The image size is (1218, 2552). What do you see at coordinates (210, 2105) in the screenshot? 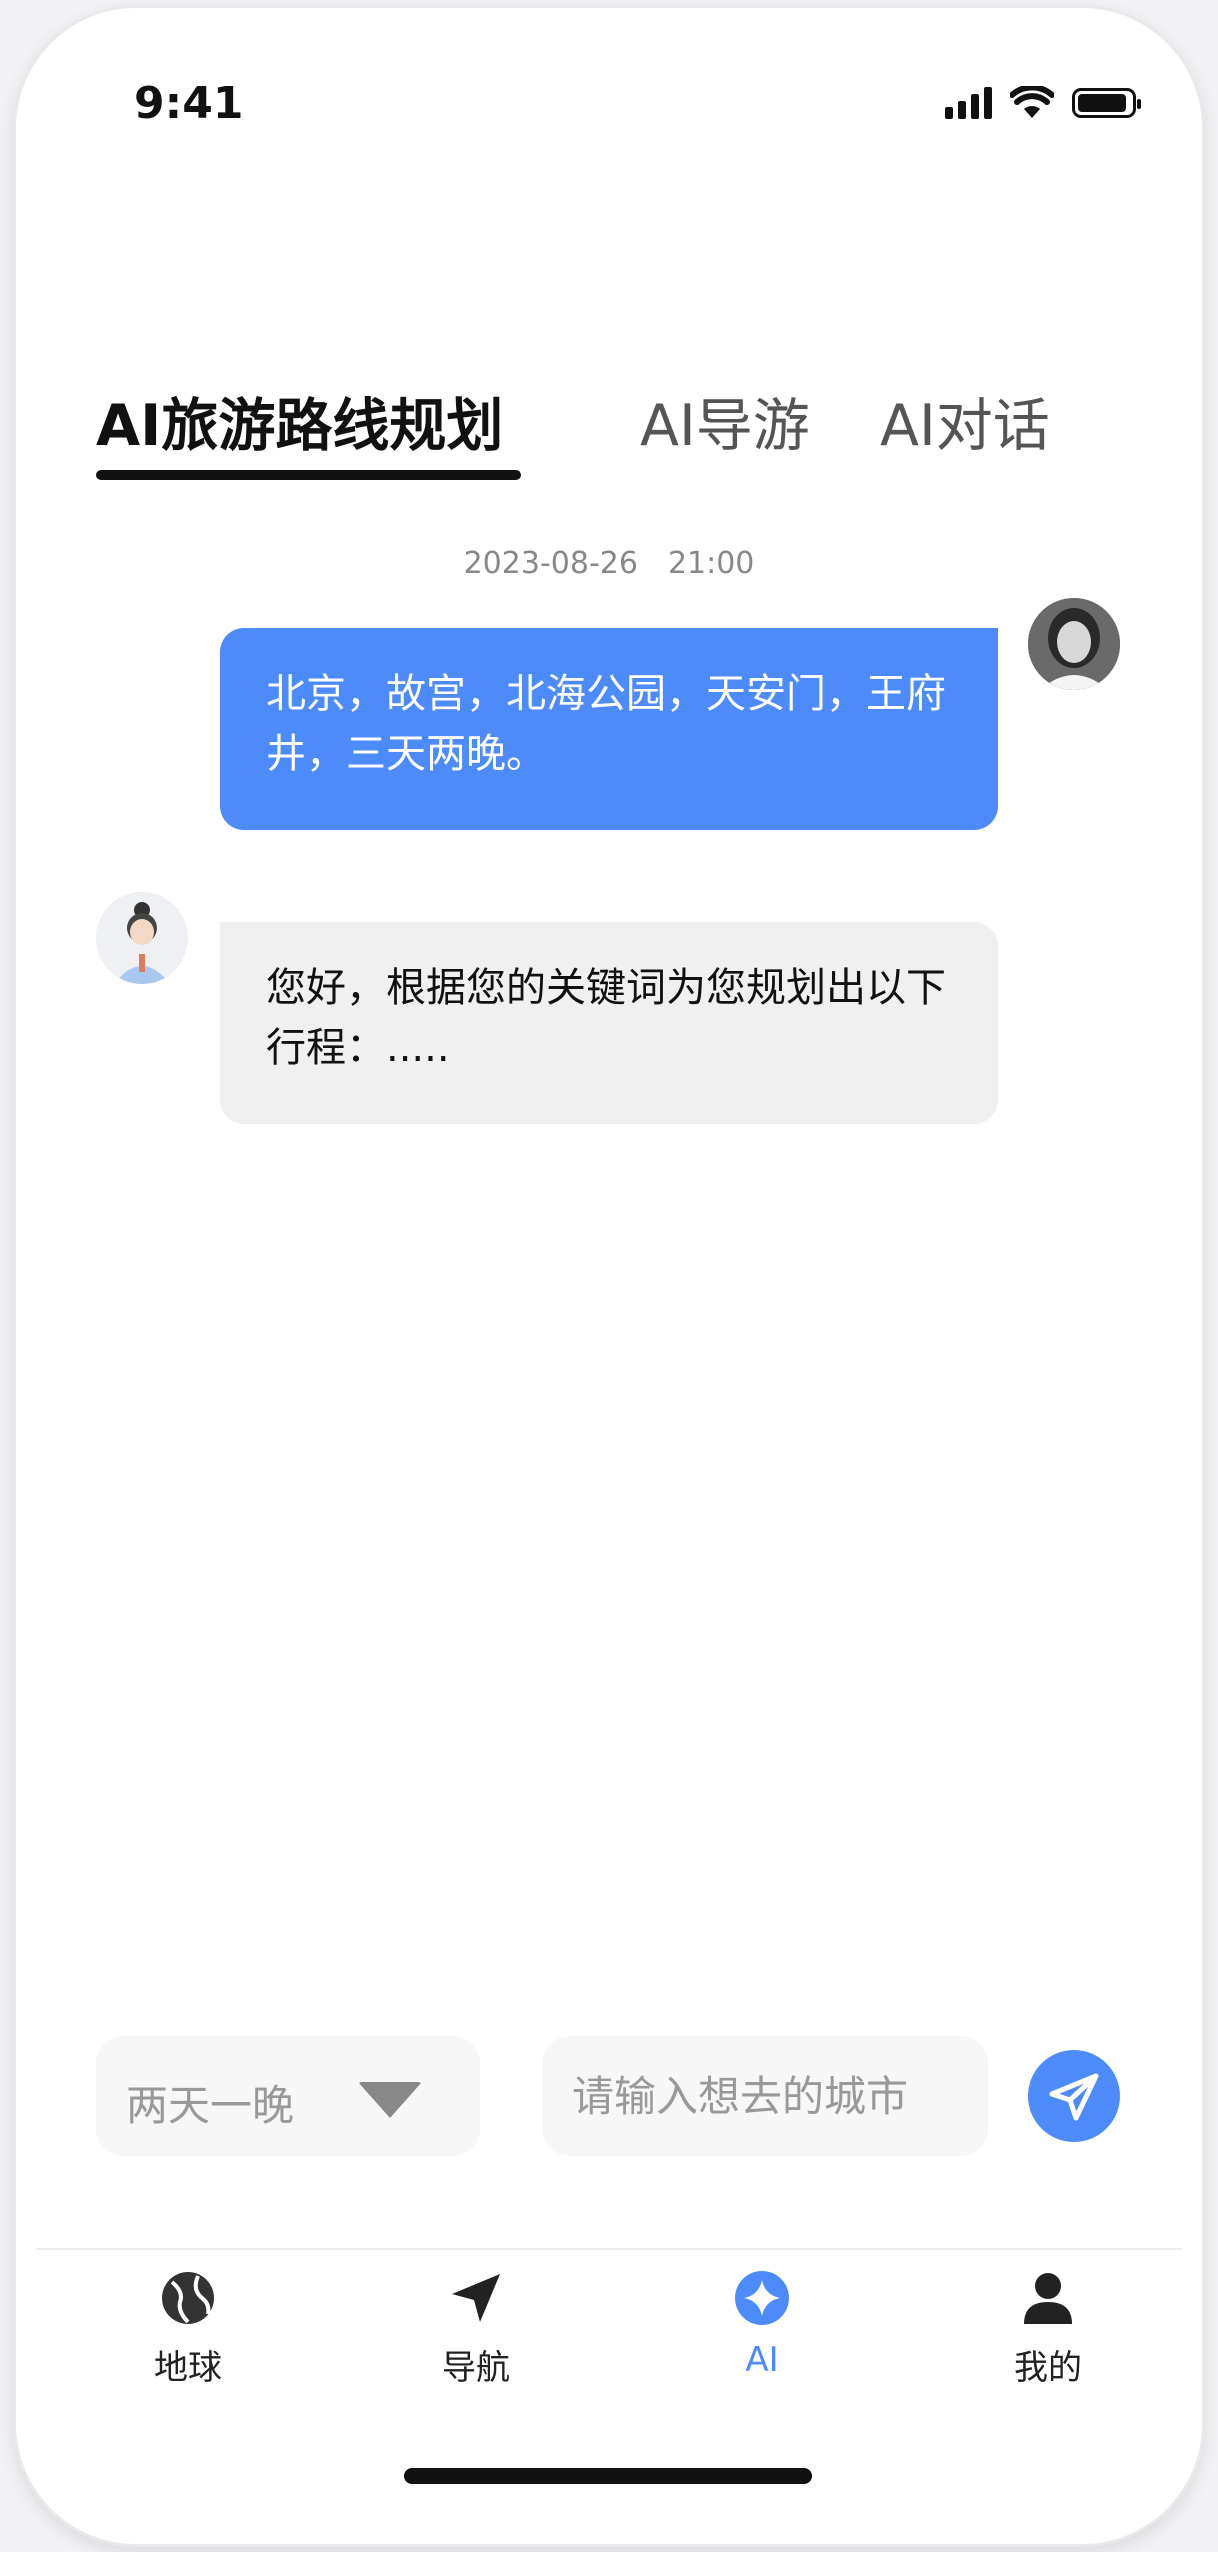
I see `duration-selected-value: 两天一晚` at bounding box center [210, 2105].